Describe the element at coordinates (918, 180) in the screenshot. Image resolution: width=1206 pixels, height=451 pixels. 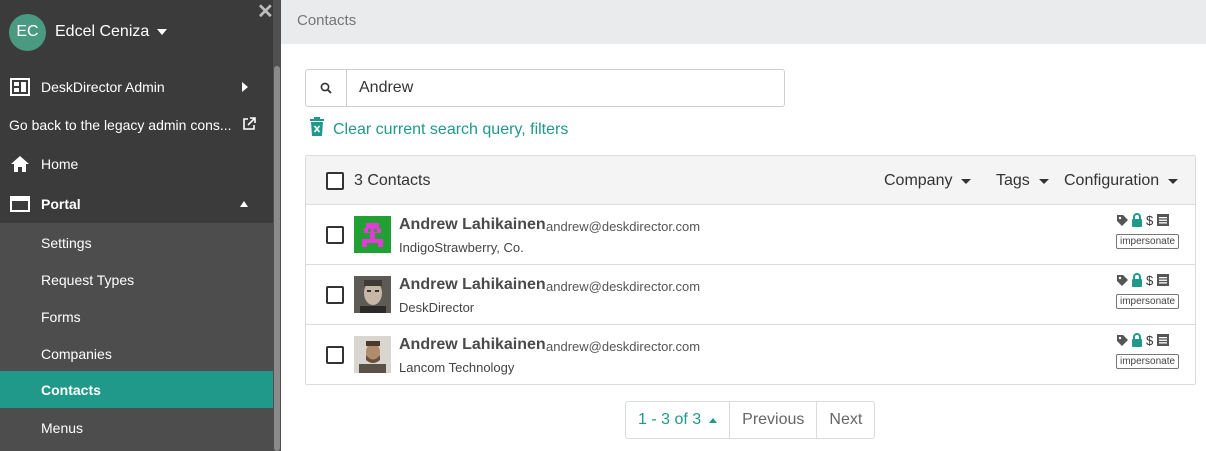
I see `company-filter-label: Company` at that location.